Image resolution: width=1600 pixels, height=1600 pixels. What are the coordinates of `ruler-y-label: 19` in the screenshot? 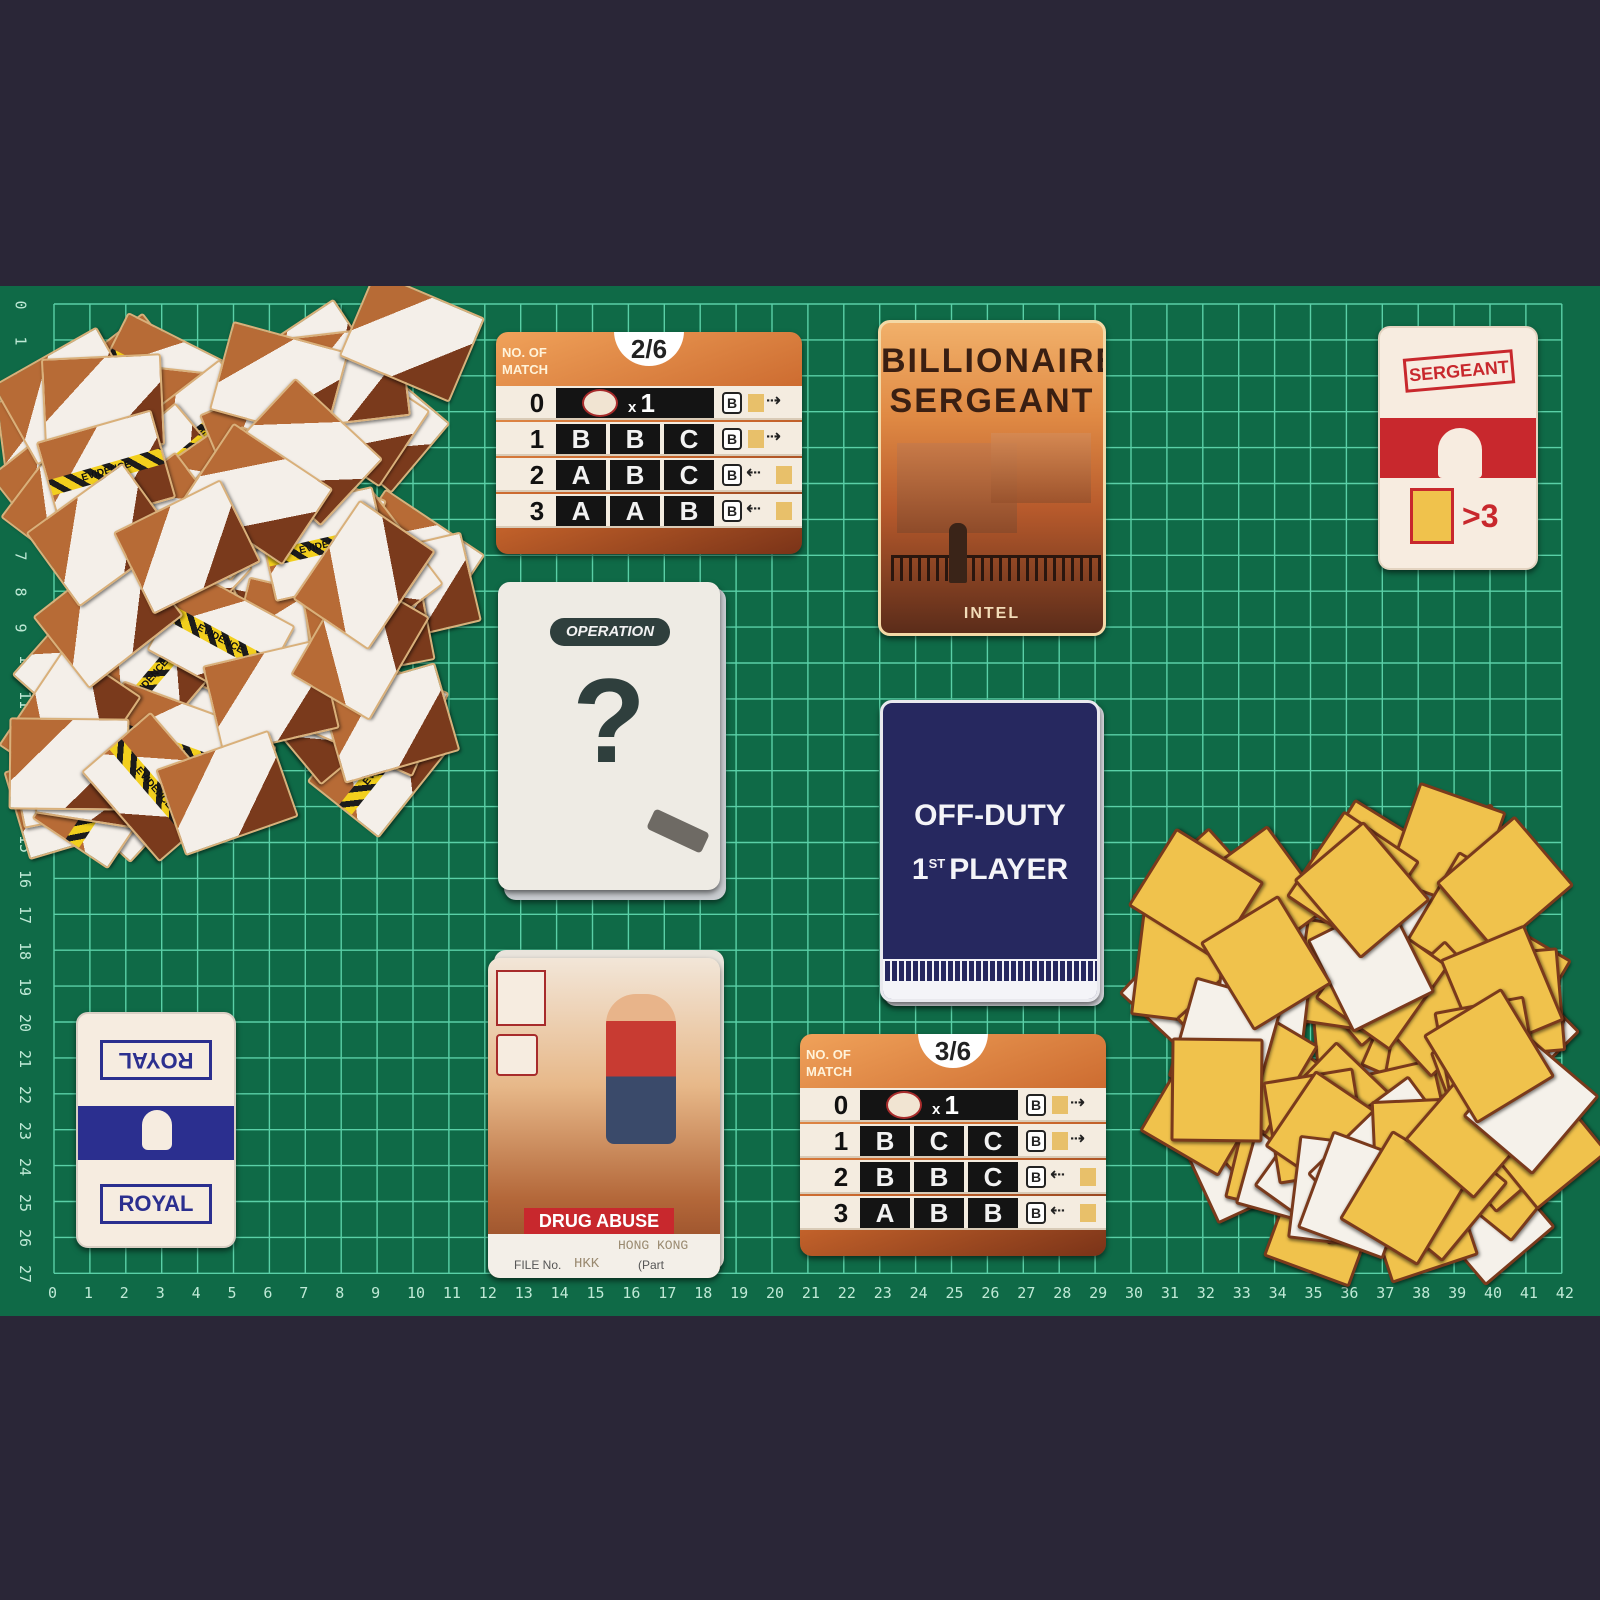 It's located at (25, 987).